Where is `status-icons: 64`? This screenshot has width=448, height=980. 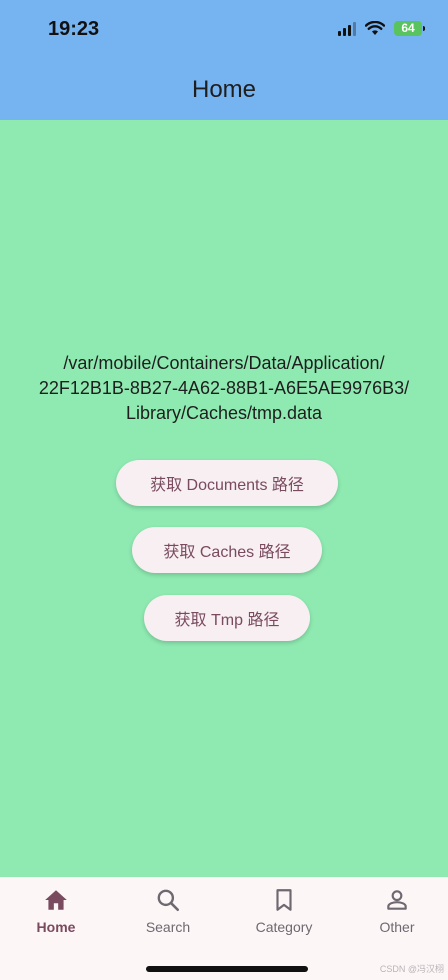
status-icons: 64 is located at coordinates (381, 28).